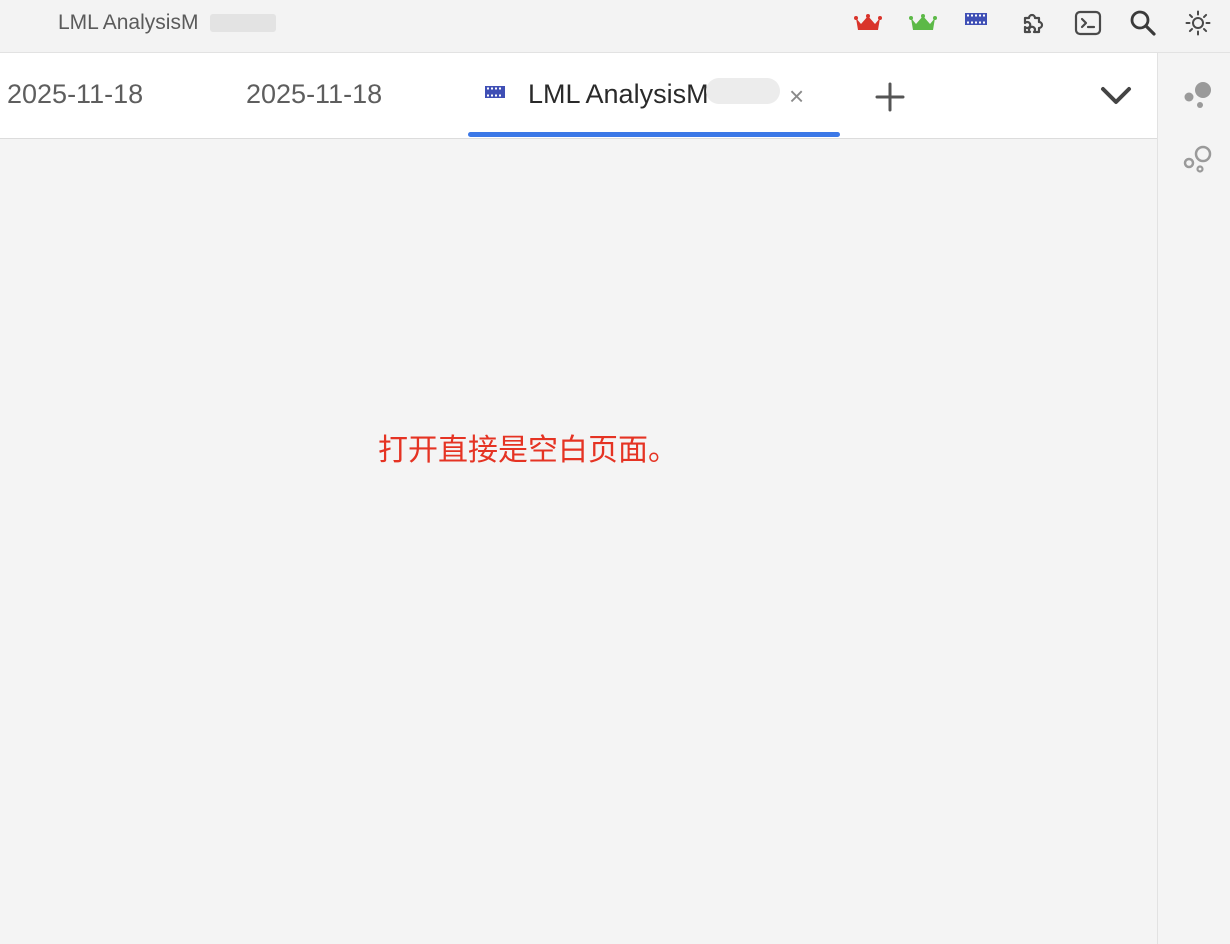 This screenshot has width=1230, height=944. I want to click on bubbles-outline-icon, so click(1198, 158).